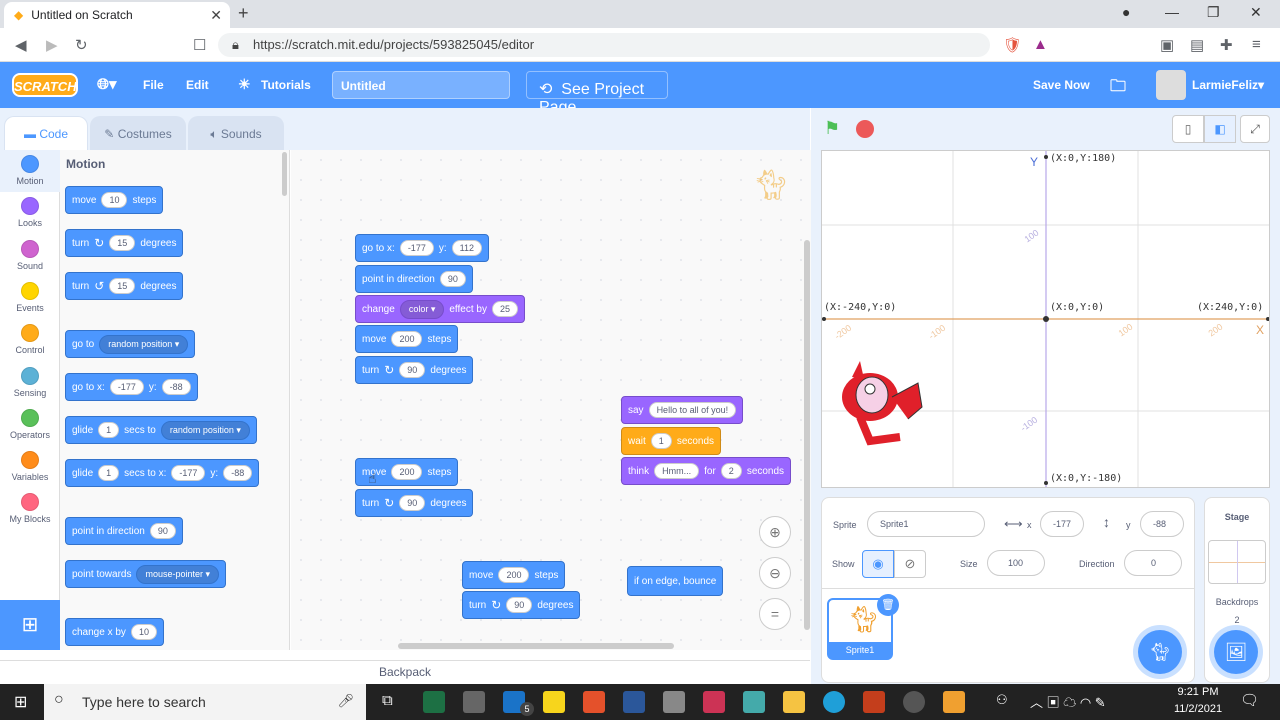 Image resolution: width=1280 pixels, height=720 pixels. What do you see at coordinates (1261, 85) in the screenshot?
I see `account-dropdown-icon: ▾` at bounding box center [1261, 85].